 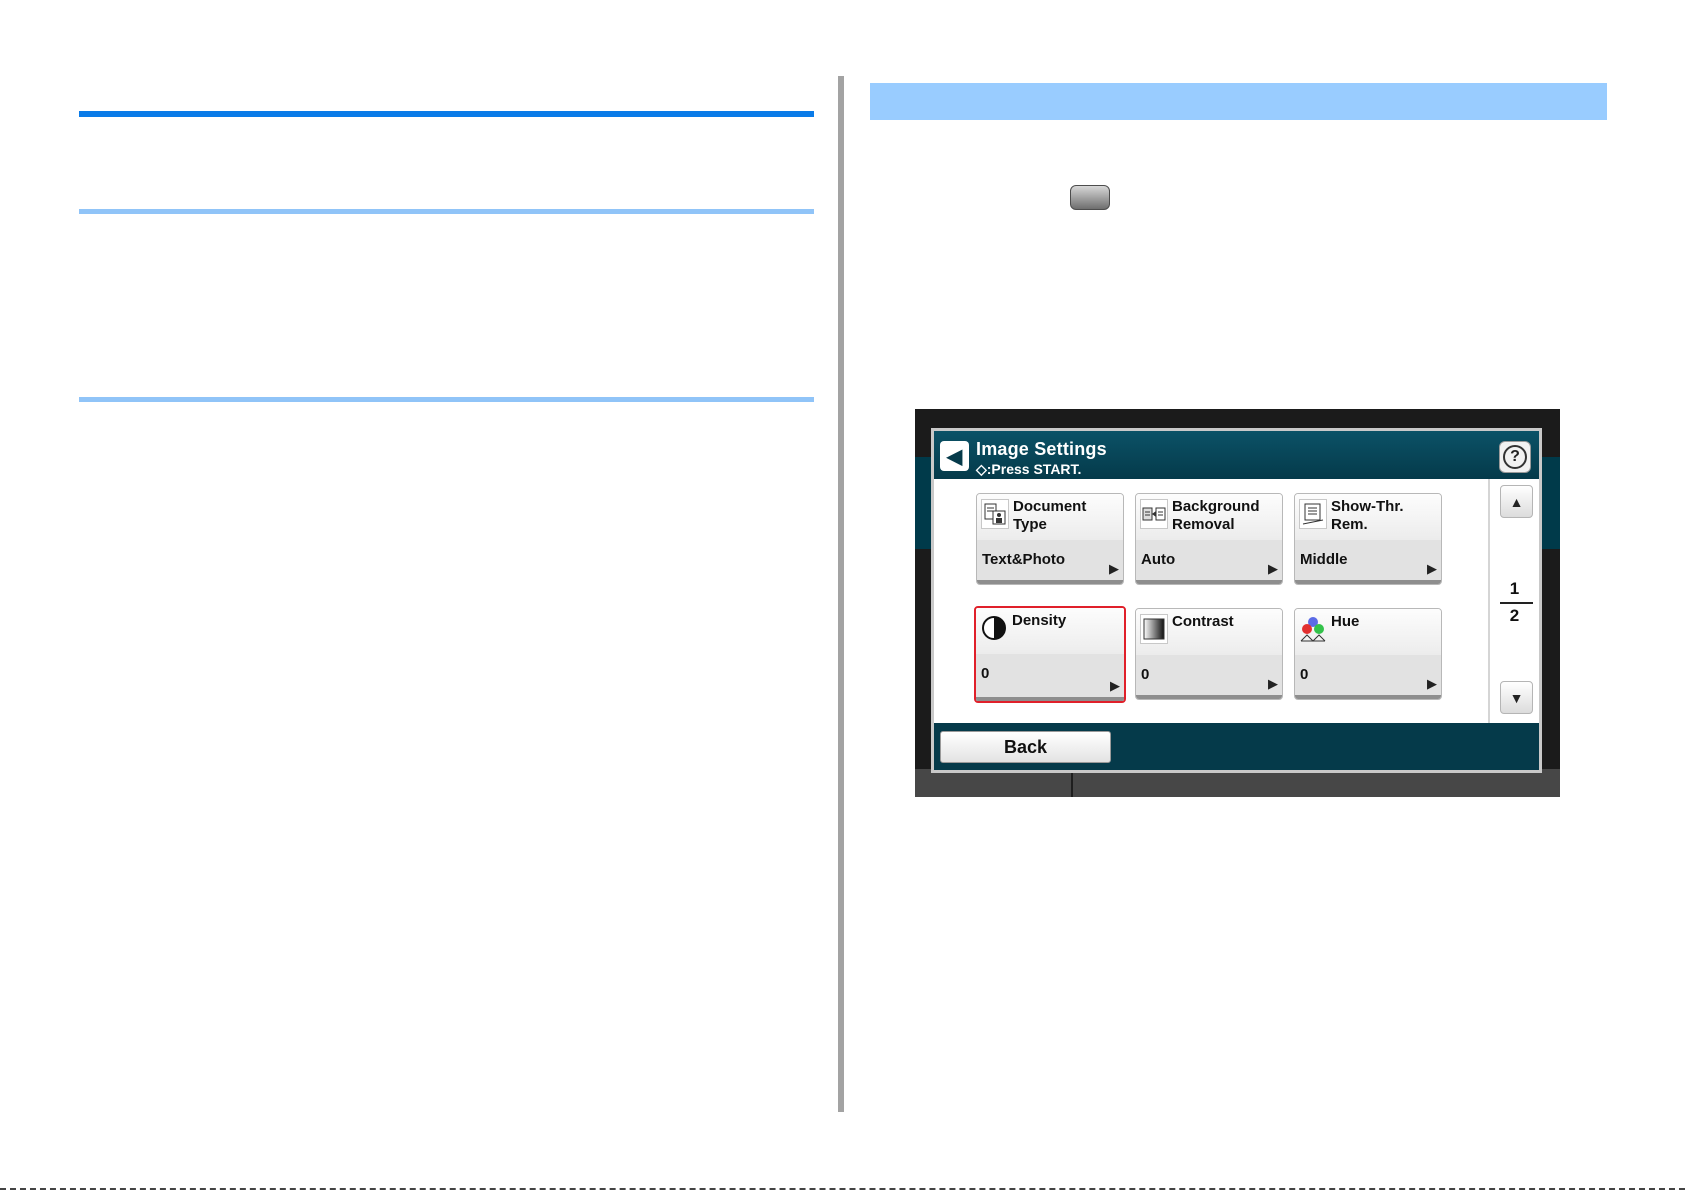 I want to click on screen-title: Image Settings, so click(x=1041, y=449).